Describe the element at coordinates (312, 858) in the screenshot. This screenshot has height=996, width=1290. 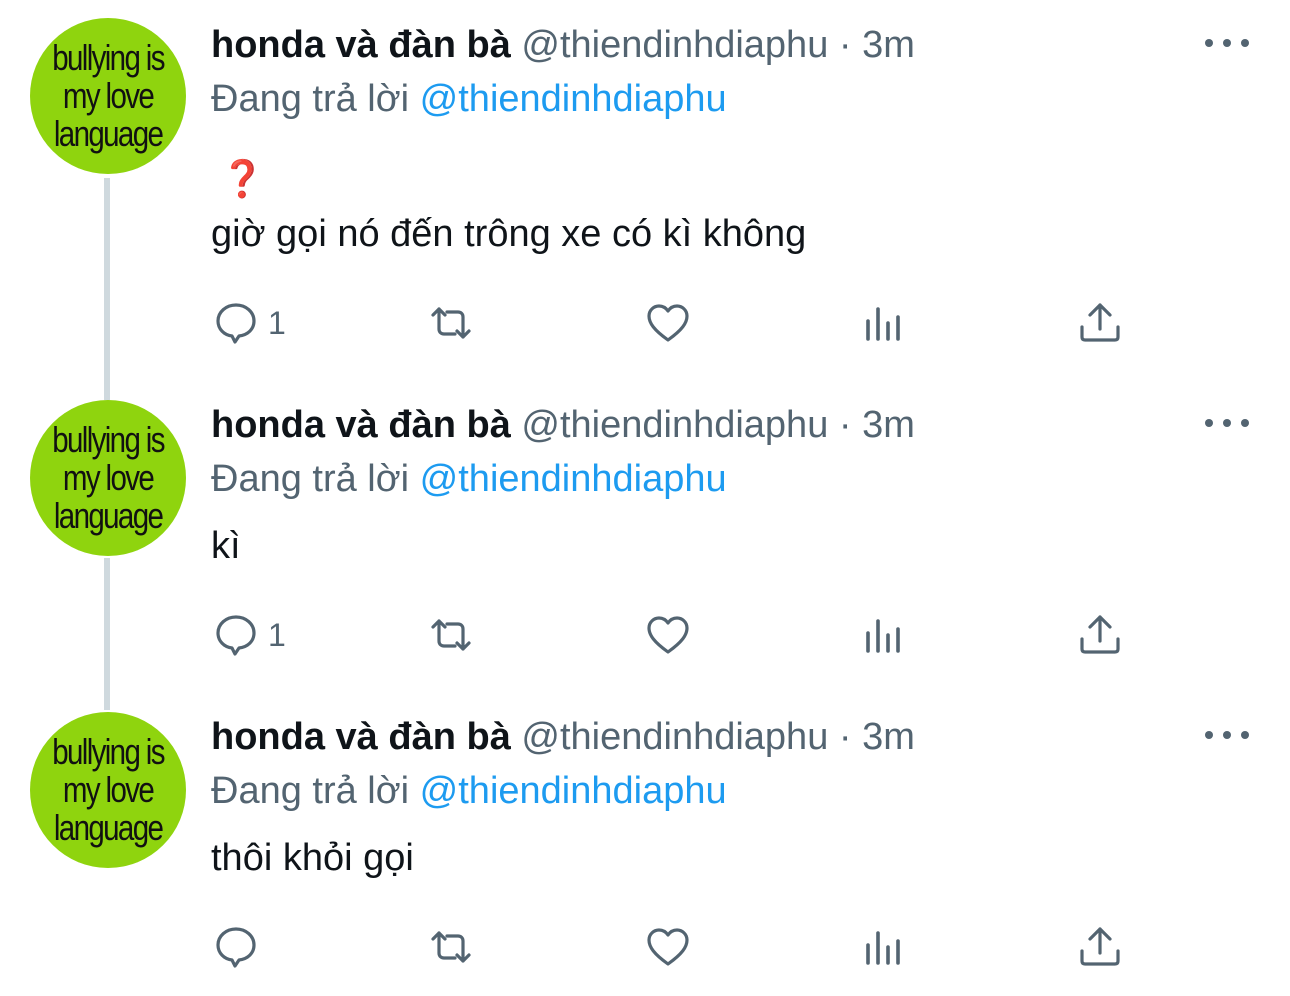
I see `tweet-text: thôi khỏi gọi` at that location.